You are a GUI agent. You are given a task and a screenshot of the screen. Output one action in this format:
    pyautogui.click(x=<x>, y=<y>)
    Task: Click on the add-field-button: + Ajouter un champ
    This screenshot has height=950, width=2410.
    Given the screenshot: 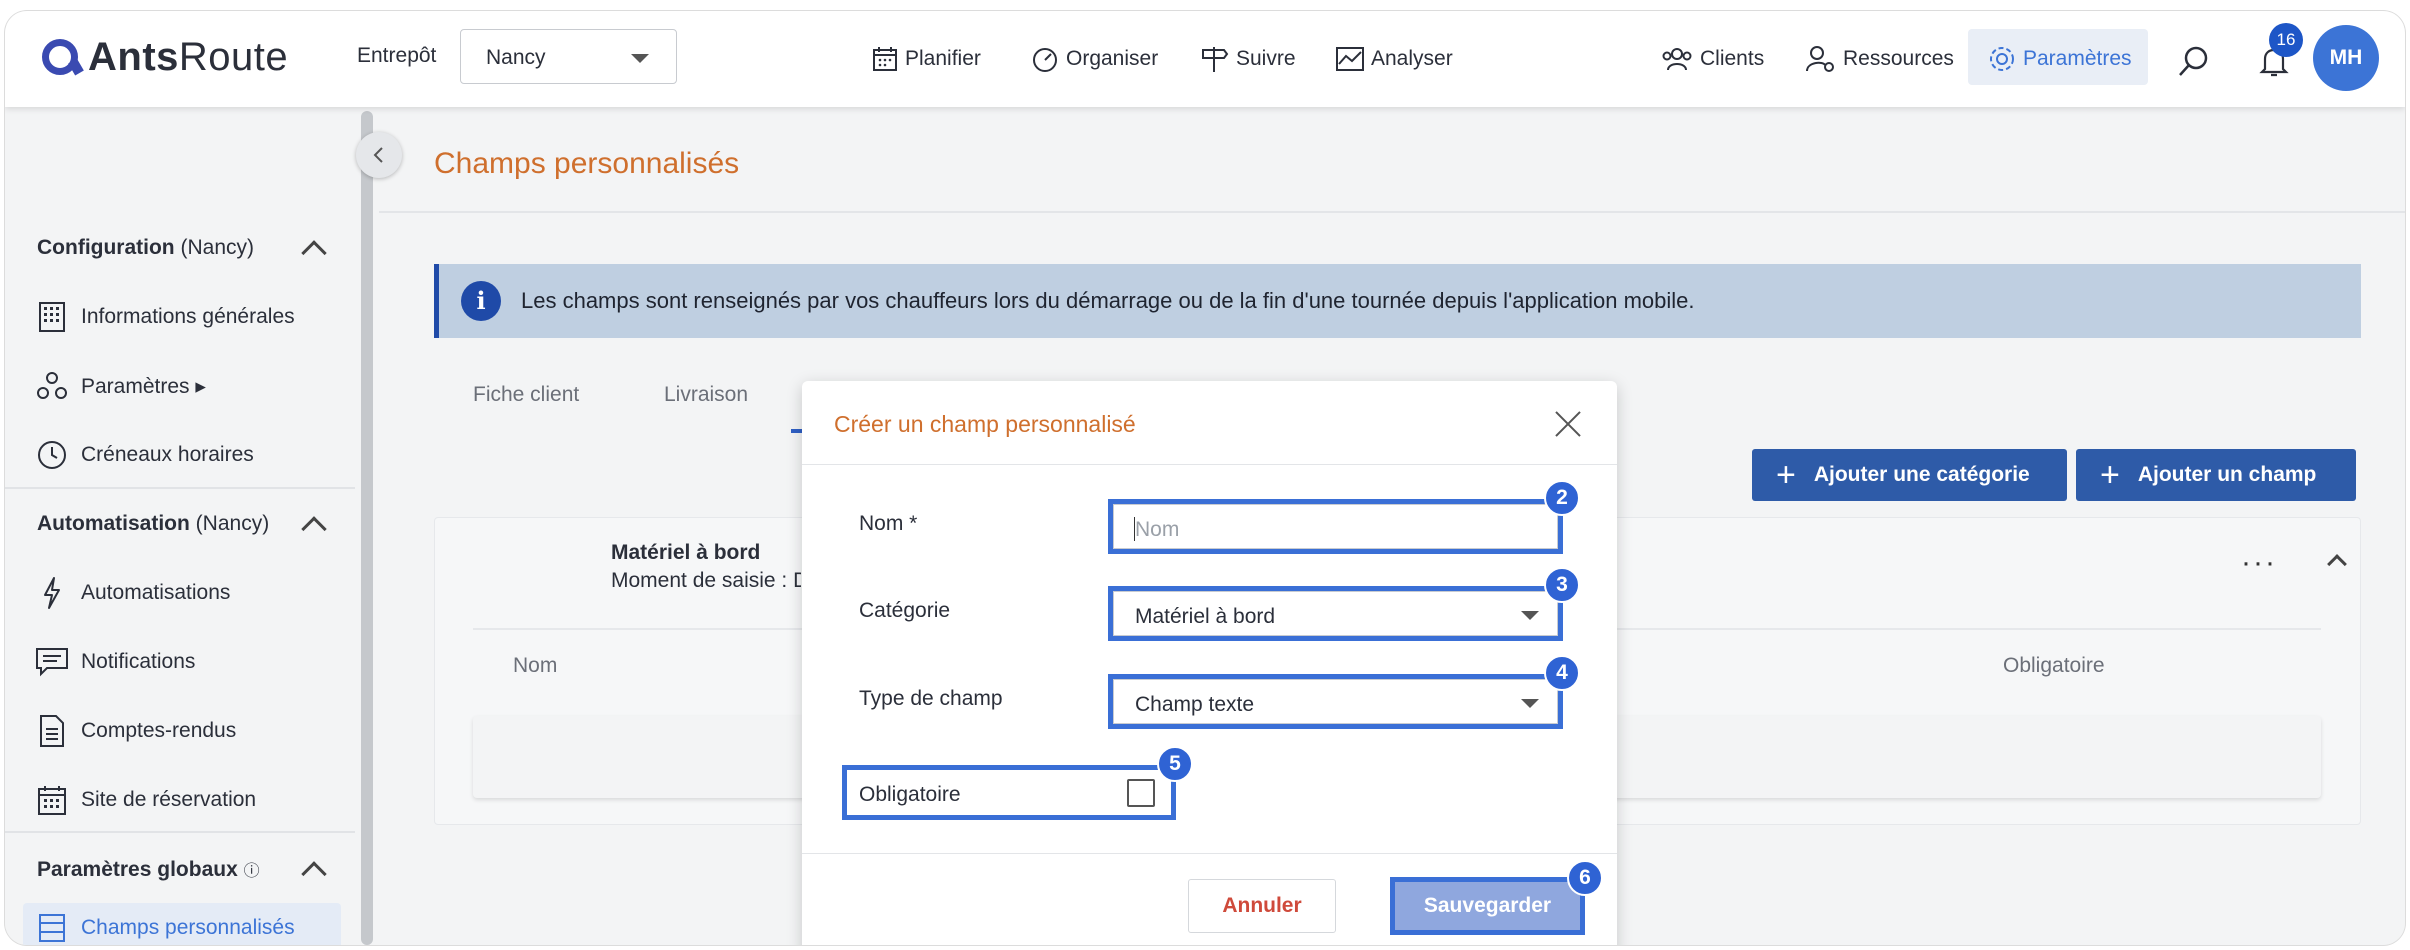 What is the action you would take?
    pyautogui.click(x=2216, y=475)
    